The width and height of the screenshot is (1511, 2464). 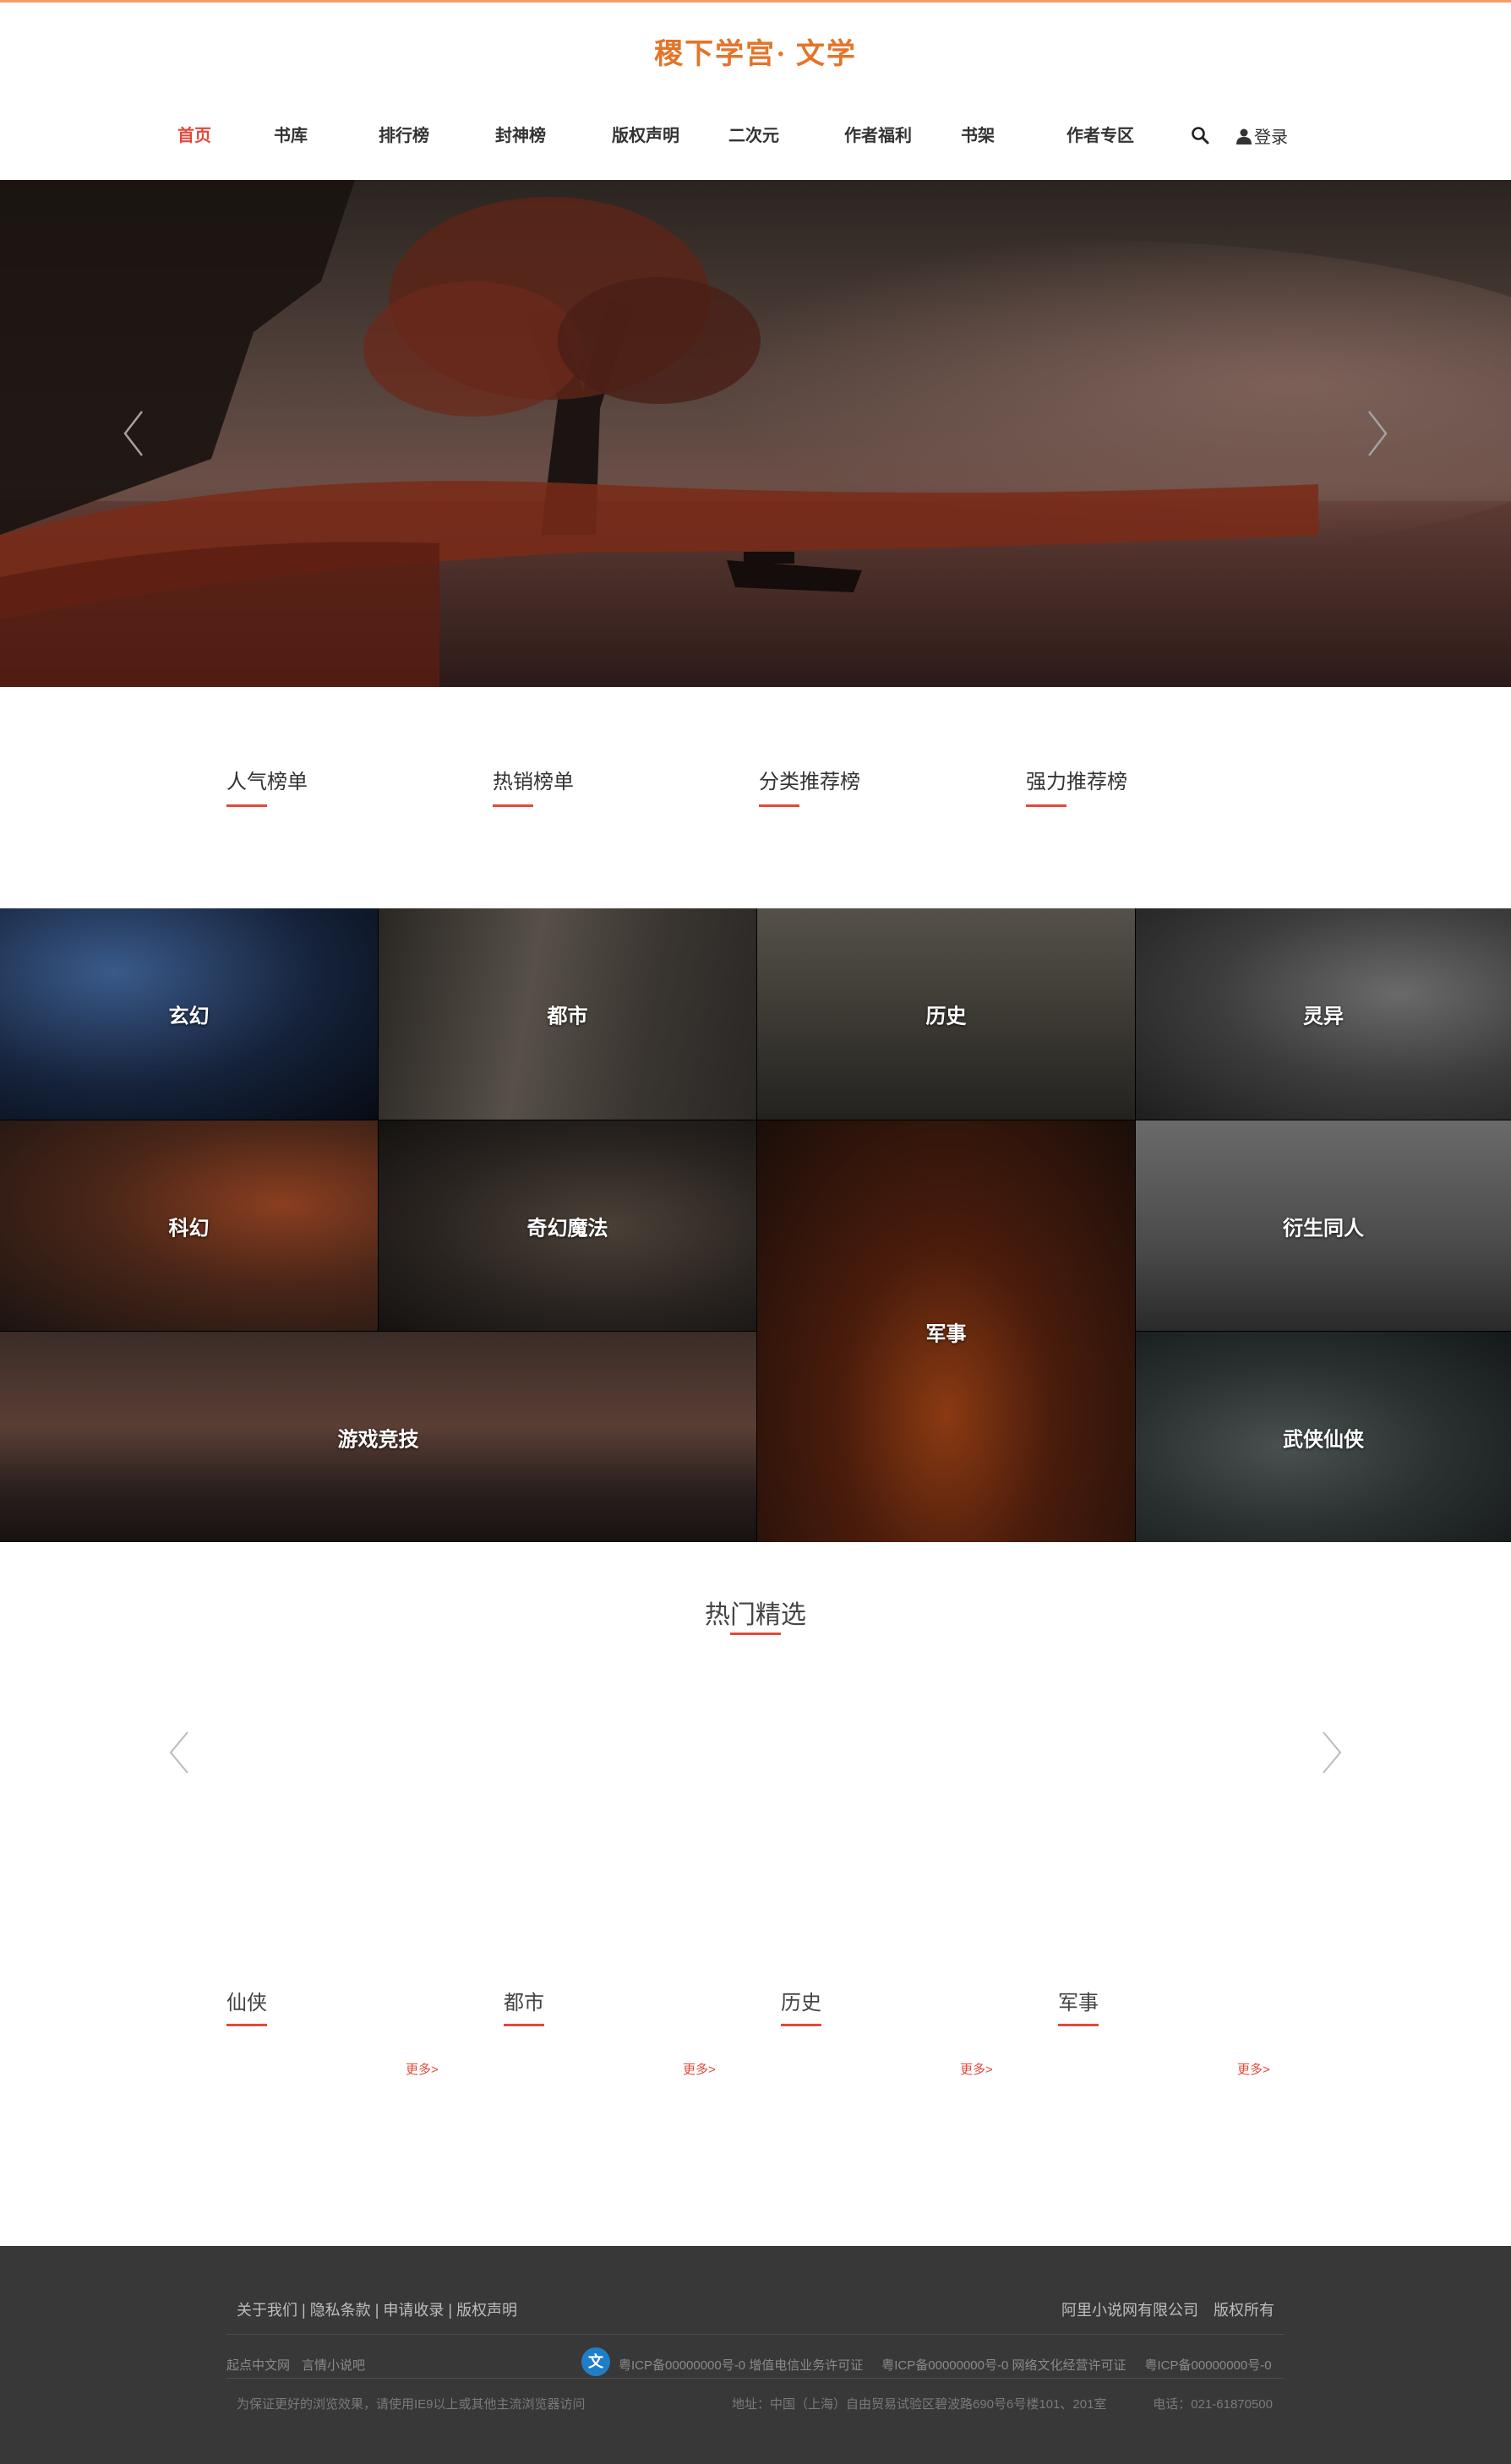 What do you see at coordinates (1078, 2006) in the screenshot?
I see `genre-tab-military: 军事` at bounding box center [1078, 2006].